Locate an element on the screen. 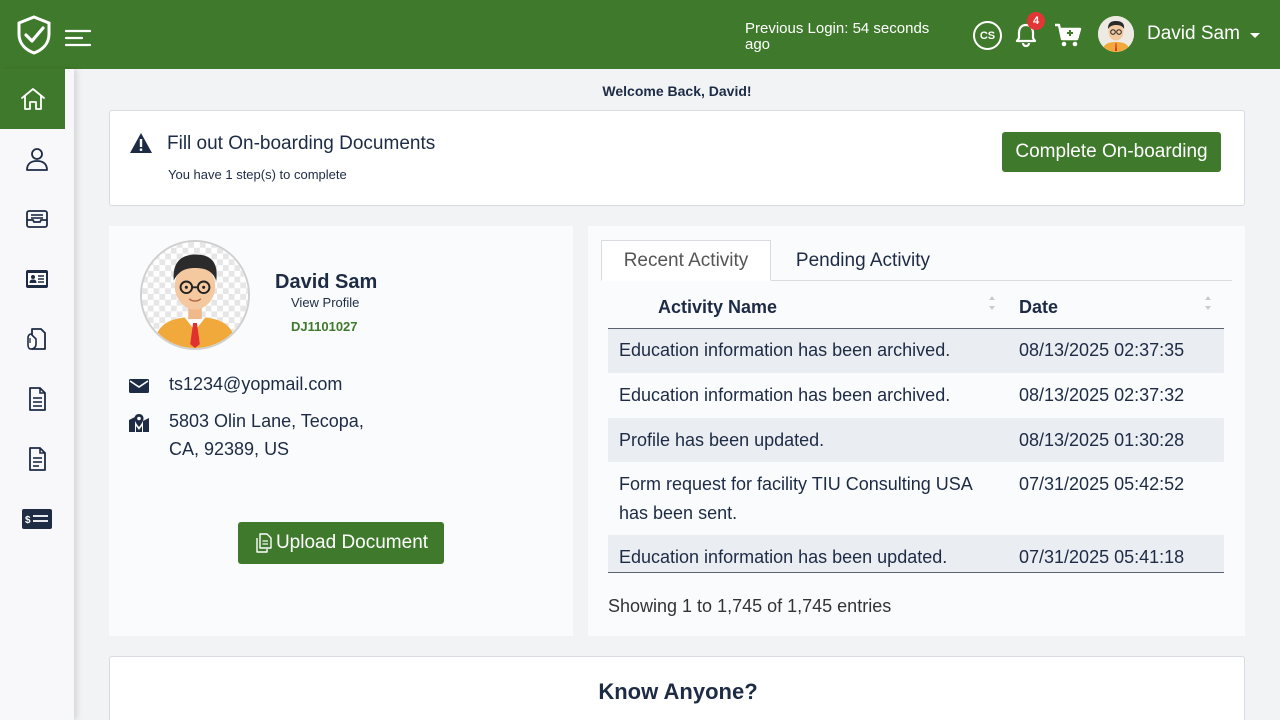 This screenshot has width=1280, height=720. sidebar-item-payments: $ is located at coordinates (37, 519).